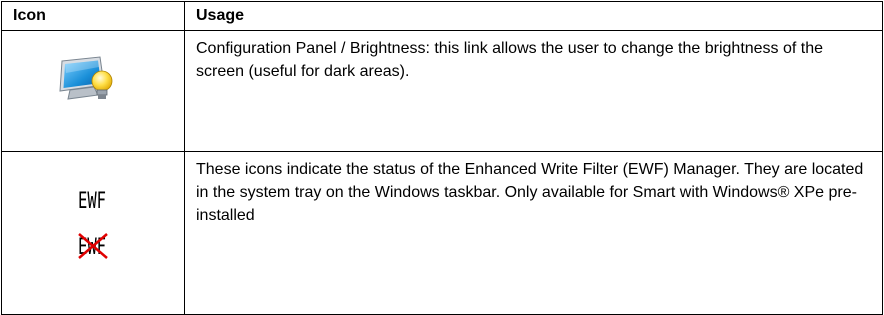  Describe the element at coordinates (87, 82) in the screenshot. I see `brightness-monitor-icon` at that location.